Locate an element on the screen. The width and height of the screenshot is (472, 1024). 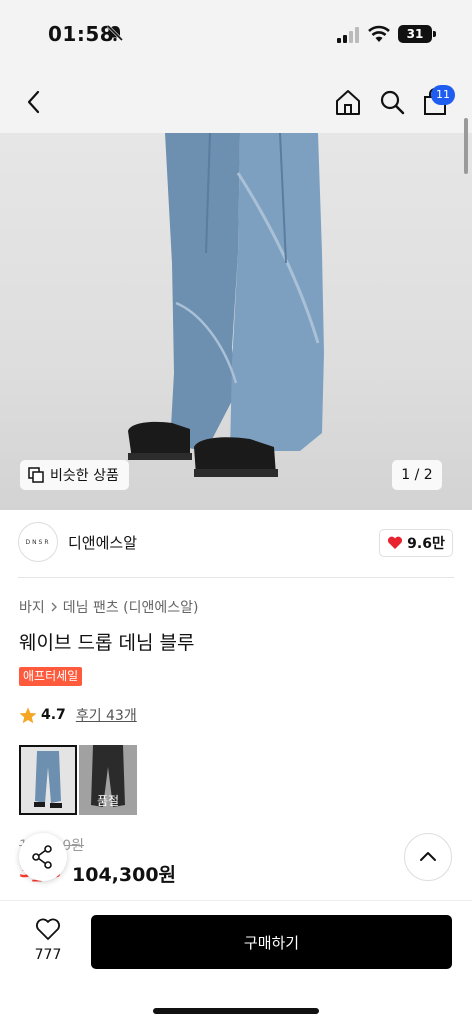
heart-filled-icon is located at coordinates (395, 542).